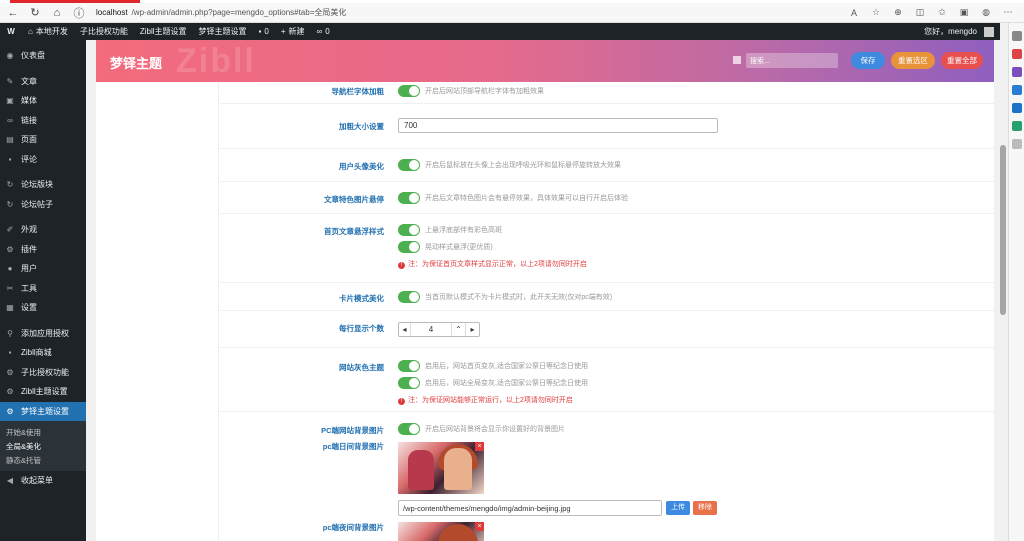  I want to click on desc-gray-2: 启用后，网站全局变灰,适合国家公祭日等纪念日使用, so click(506, 383).